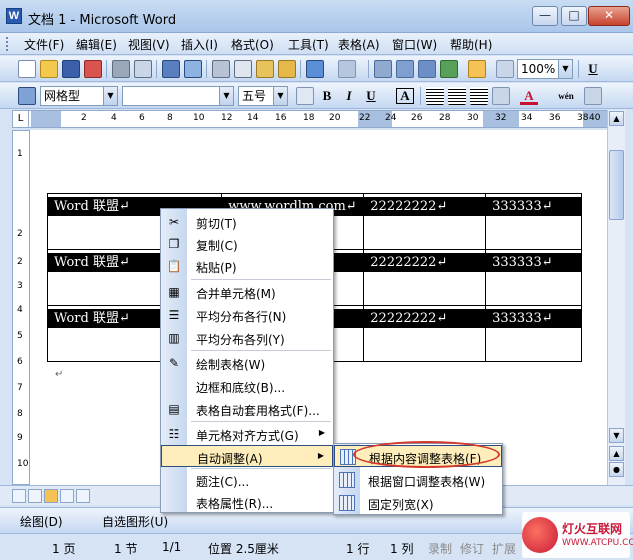  What do you see at coordinates (405, 96) in the screenshot?
I see `character-border-button: A` at bounding box center [405, 96].